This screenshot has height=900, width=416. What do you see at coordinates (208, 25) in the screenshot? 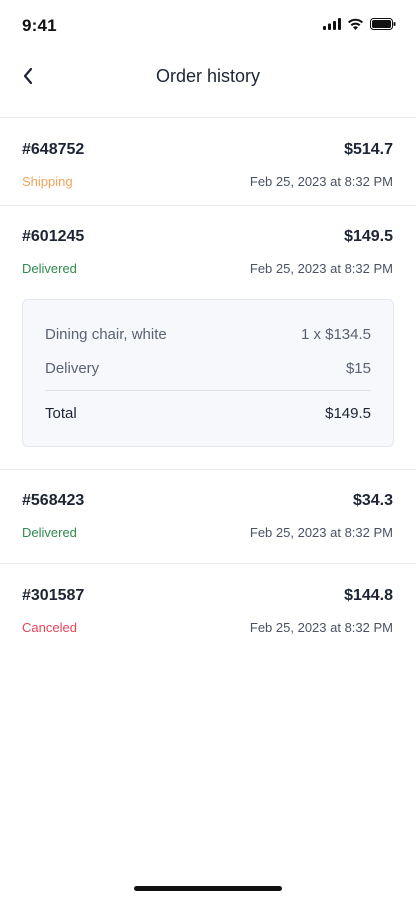
I see `status-bar: 9:41` at bounding box center [208, 25].